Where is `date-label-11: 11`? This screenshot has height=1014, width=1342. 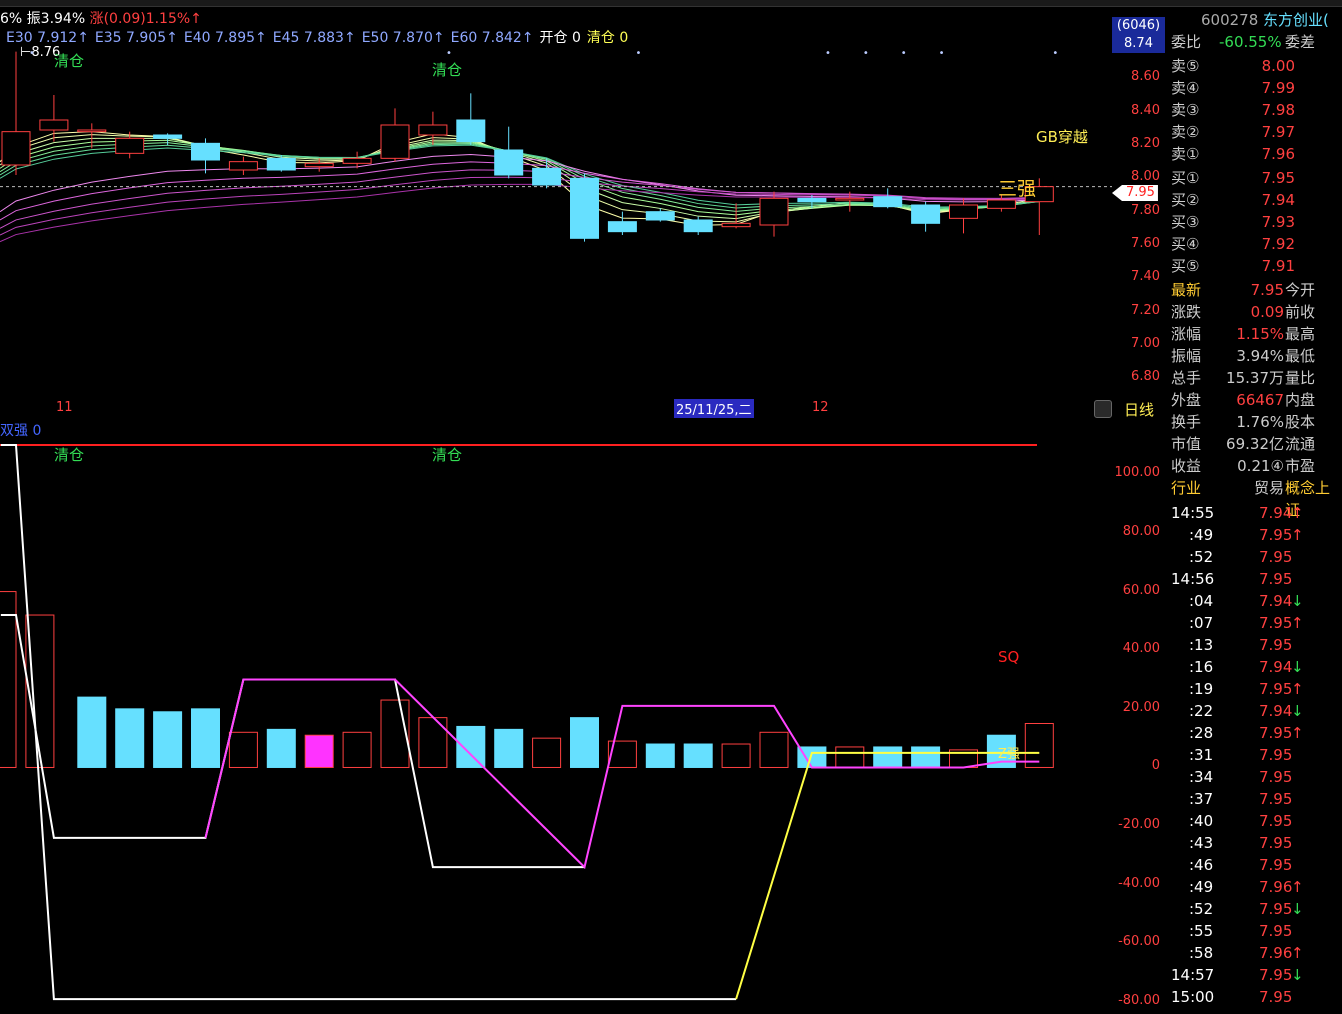 date-label-11: 11 is located at coordinates (64, 407).